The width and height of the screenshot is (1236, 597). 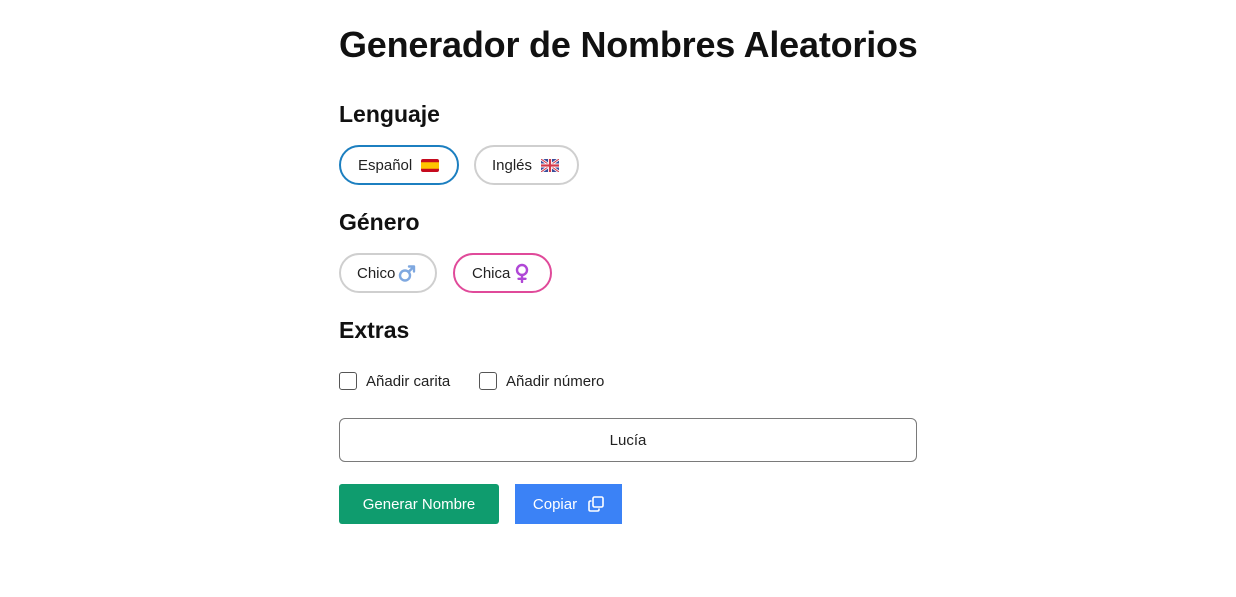 I want to click on copy-button: Copiar, so click(x=568, y=504).